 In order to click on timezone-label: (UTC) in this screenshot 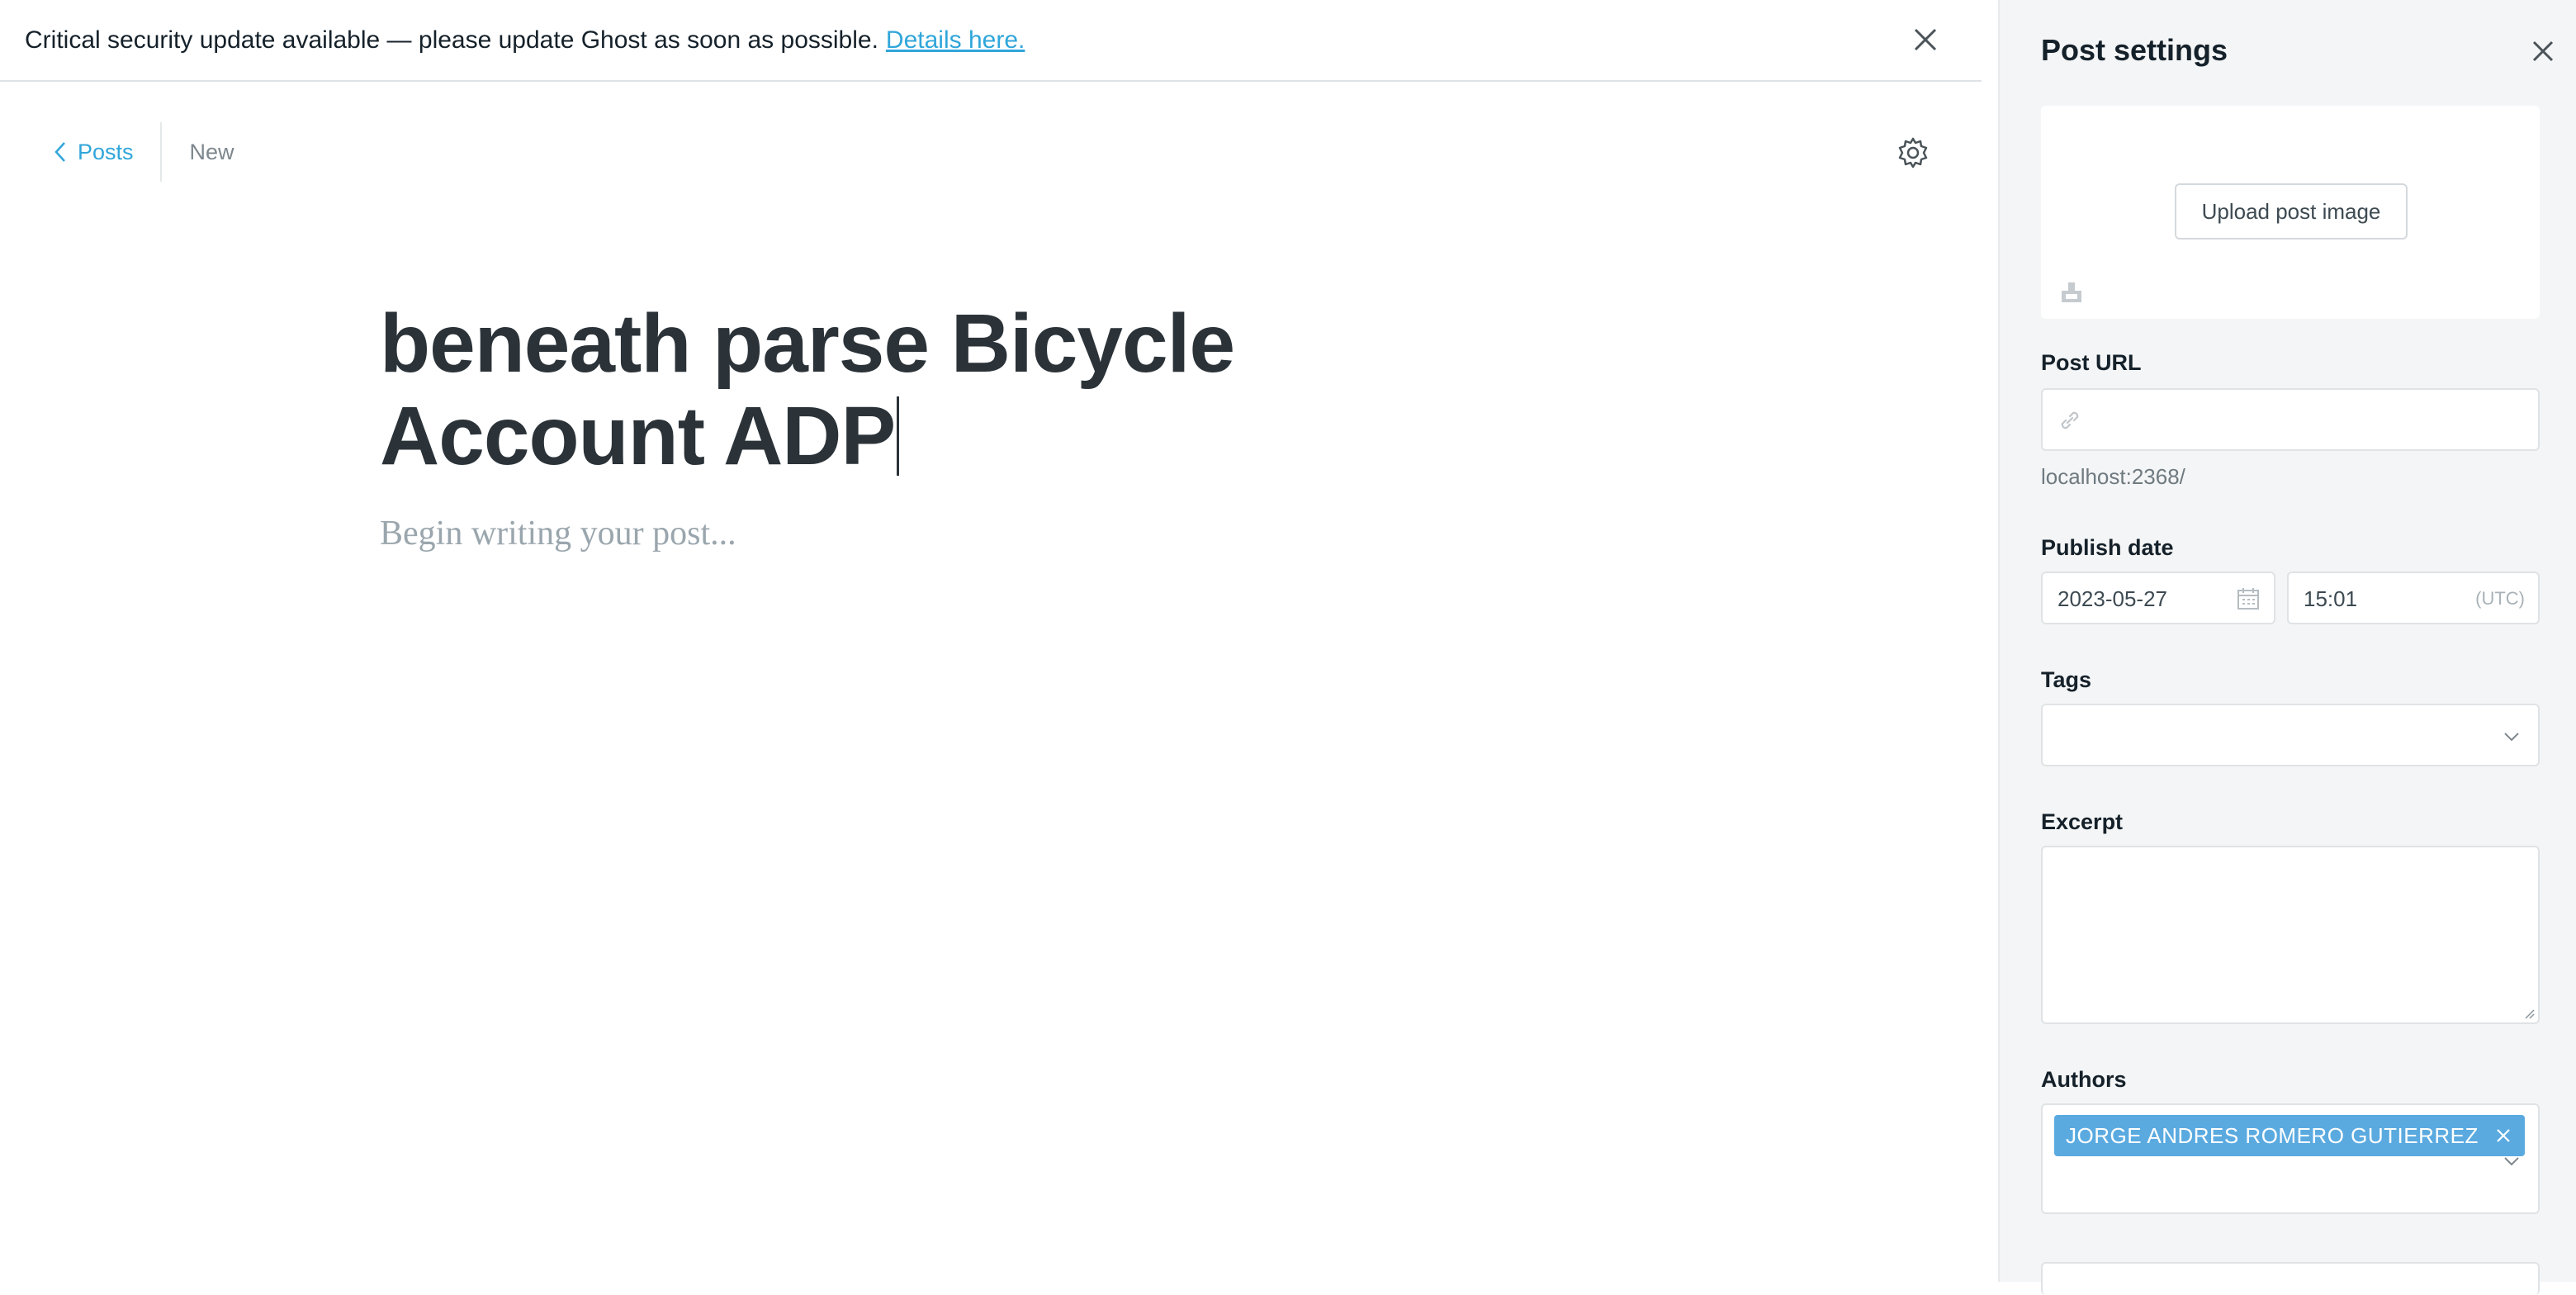, I will do `click(2500, 598)`.